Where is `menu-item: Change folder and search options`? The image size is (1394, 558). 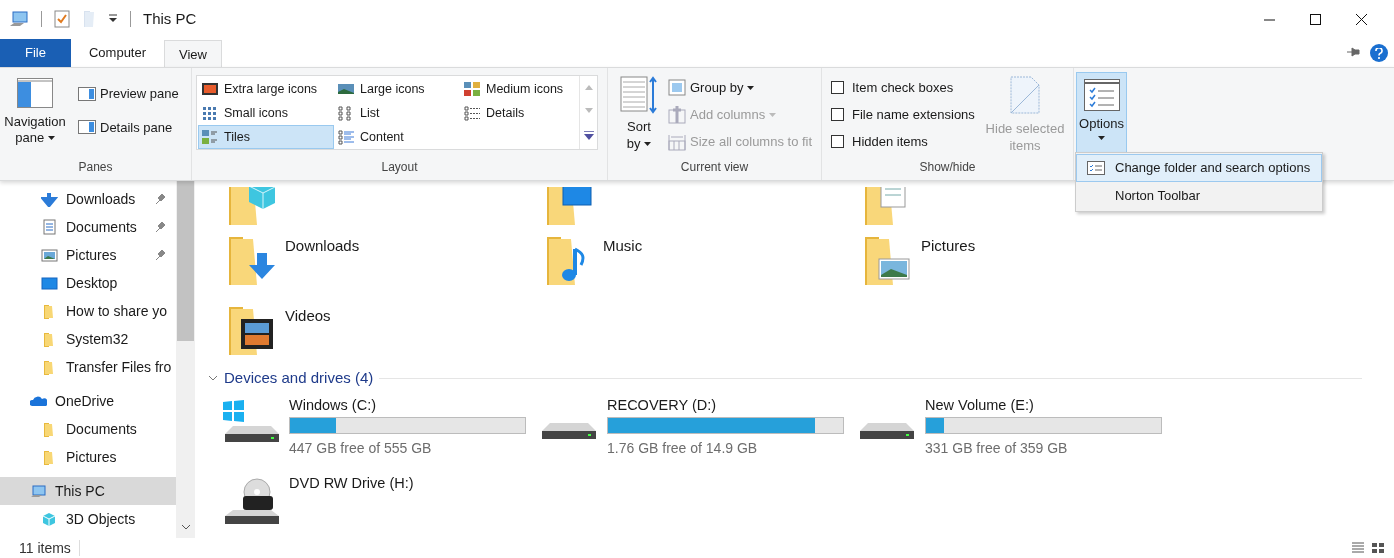 menu-item: Change folder and search options is located at coordinates (1199, 168).